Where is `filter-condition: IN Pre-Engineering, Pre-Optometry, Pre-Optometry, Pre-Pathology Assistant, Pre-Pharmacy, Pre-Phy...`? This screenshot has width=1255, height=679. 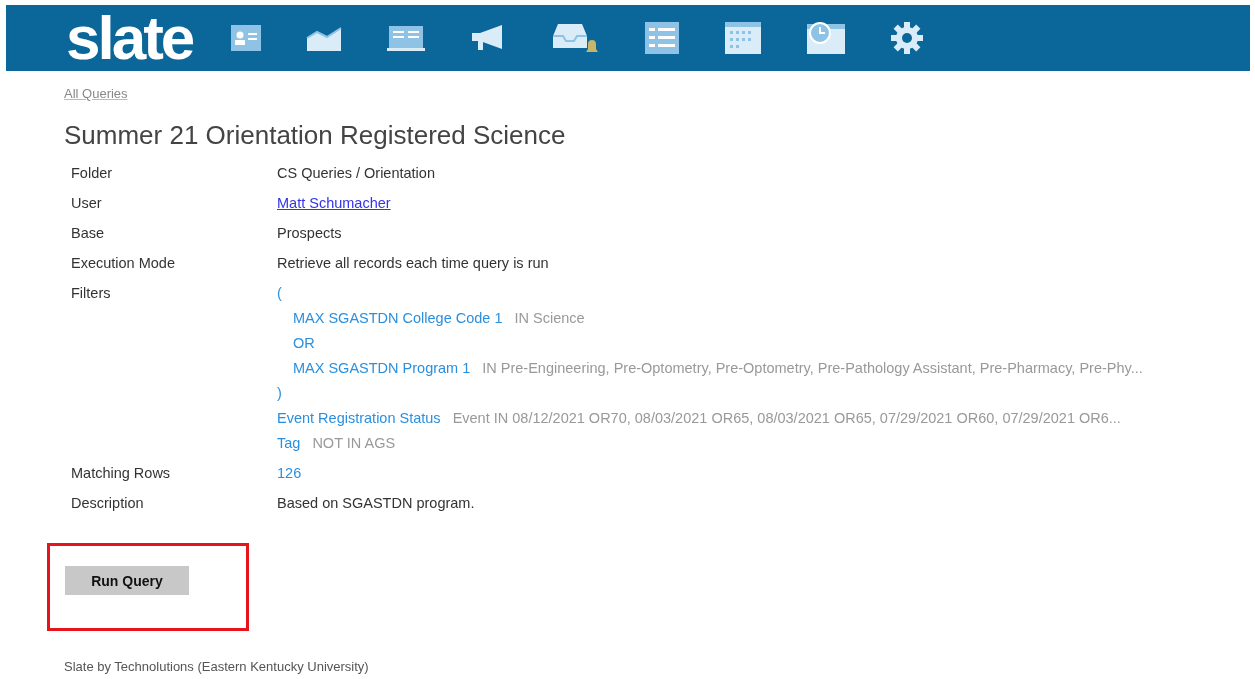
filter-condition: IN Pre-Engineering, Pre-Optometry, Pre-Optometry, Pre-Pathology Assistant, Pre-Pharmacy, Pre-Phy... is located at coordinates (812, 368).